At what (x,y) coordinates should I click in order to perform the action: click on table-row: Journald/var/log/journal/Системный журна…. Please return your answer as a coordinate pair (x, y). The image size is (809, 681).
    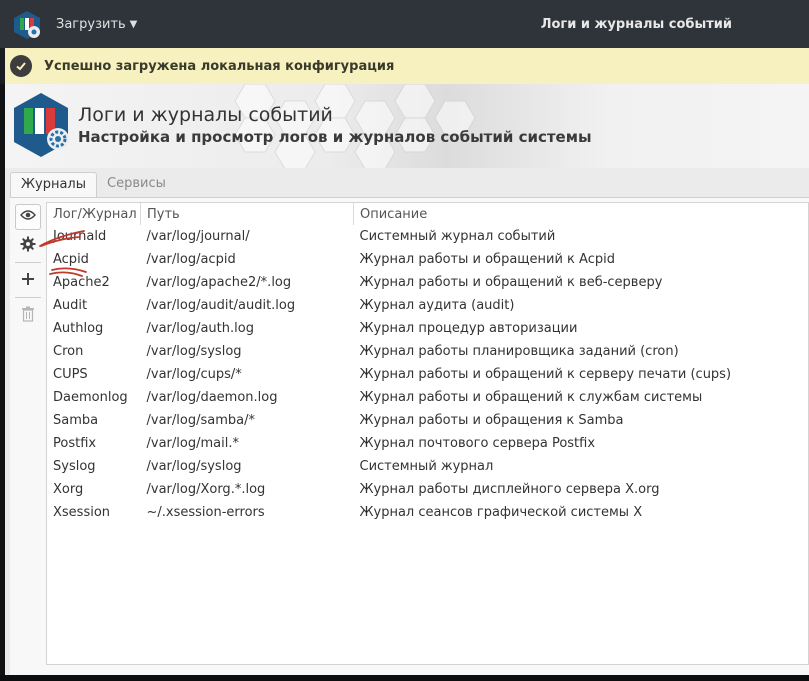
    Looking at the image, I should click on (423, 236).